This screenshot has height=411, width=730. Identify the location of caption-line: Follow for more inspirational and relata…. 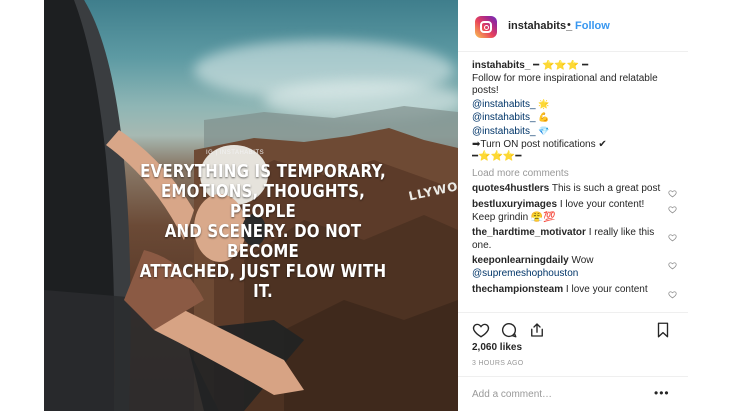
(565, 84).